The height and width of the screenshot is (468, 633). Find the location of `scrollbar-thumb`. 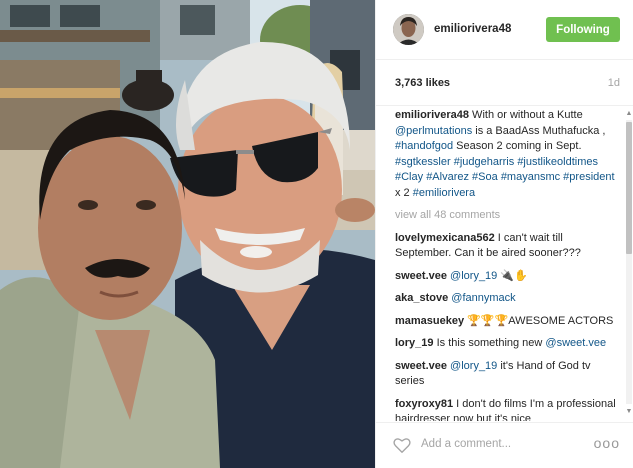

scrollbar-thumb is located at coordinates (629, 188).